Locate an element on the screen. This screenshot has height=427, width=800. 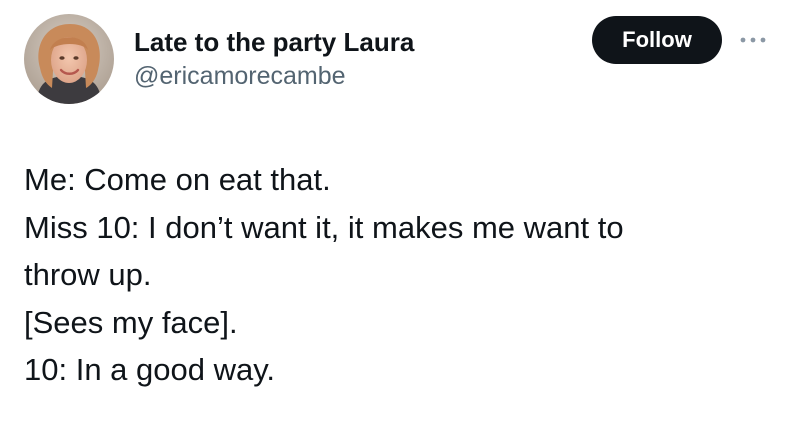
author-names: Late to the party Laura @ericamorecambe is located at coordinates (274, 59).